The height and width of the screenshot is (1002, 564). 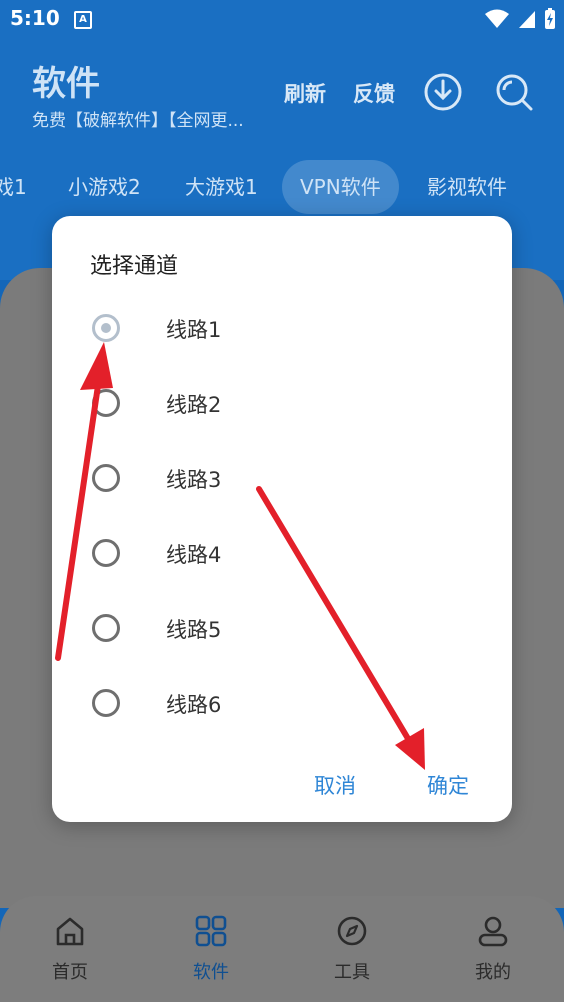 I want to click on nav-home: 首页, so click(x=70, y=949).